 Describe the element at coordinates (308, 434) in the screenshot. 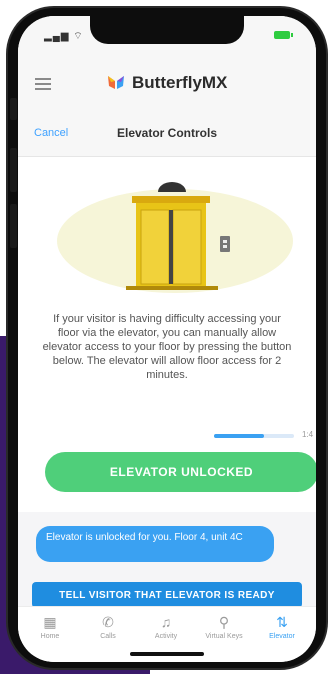

I see `timer-label: 1:4` at that location.